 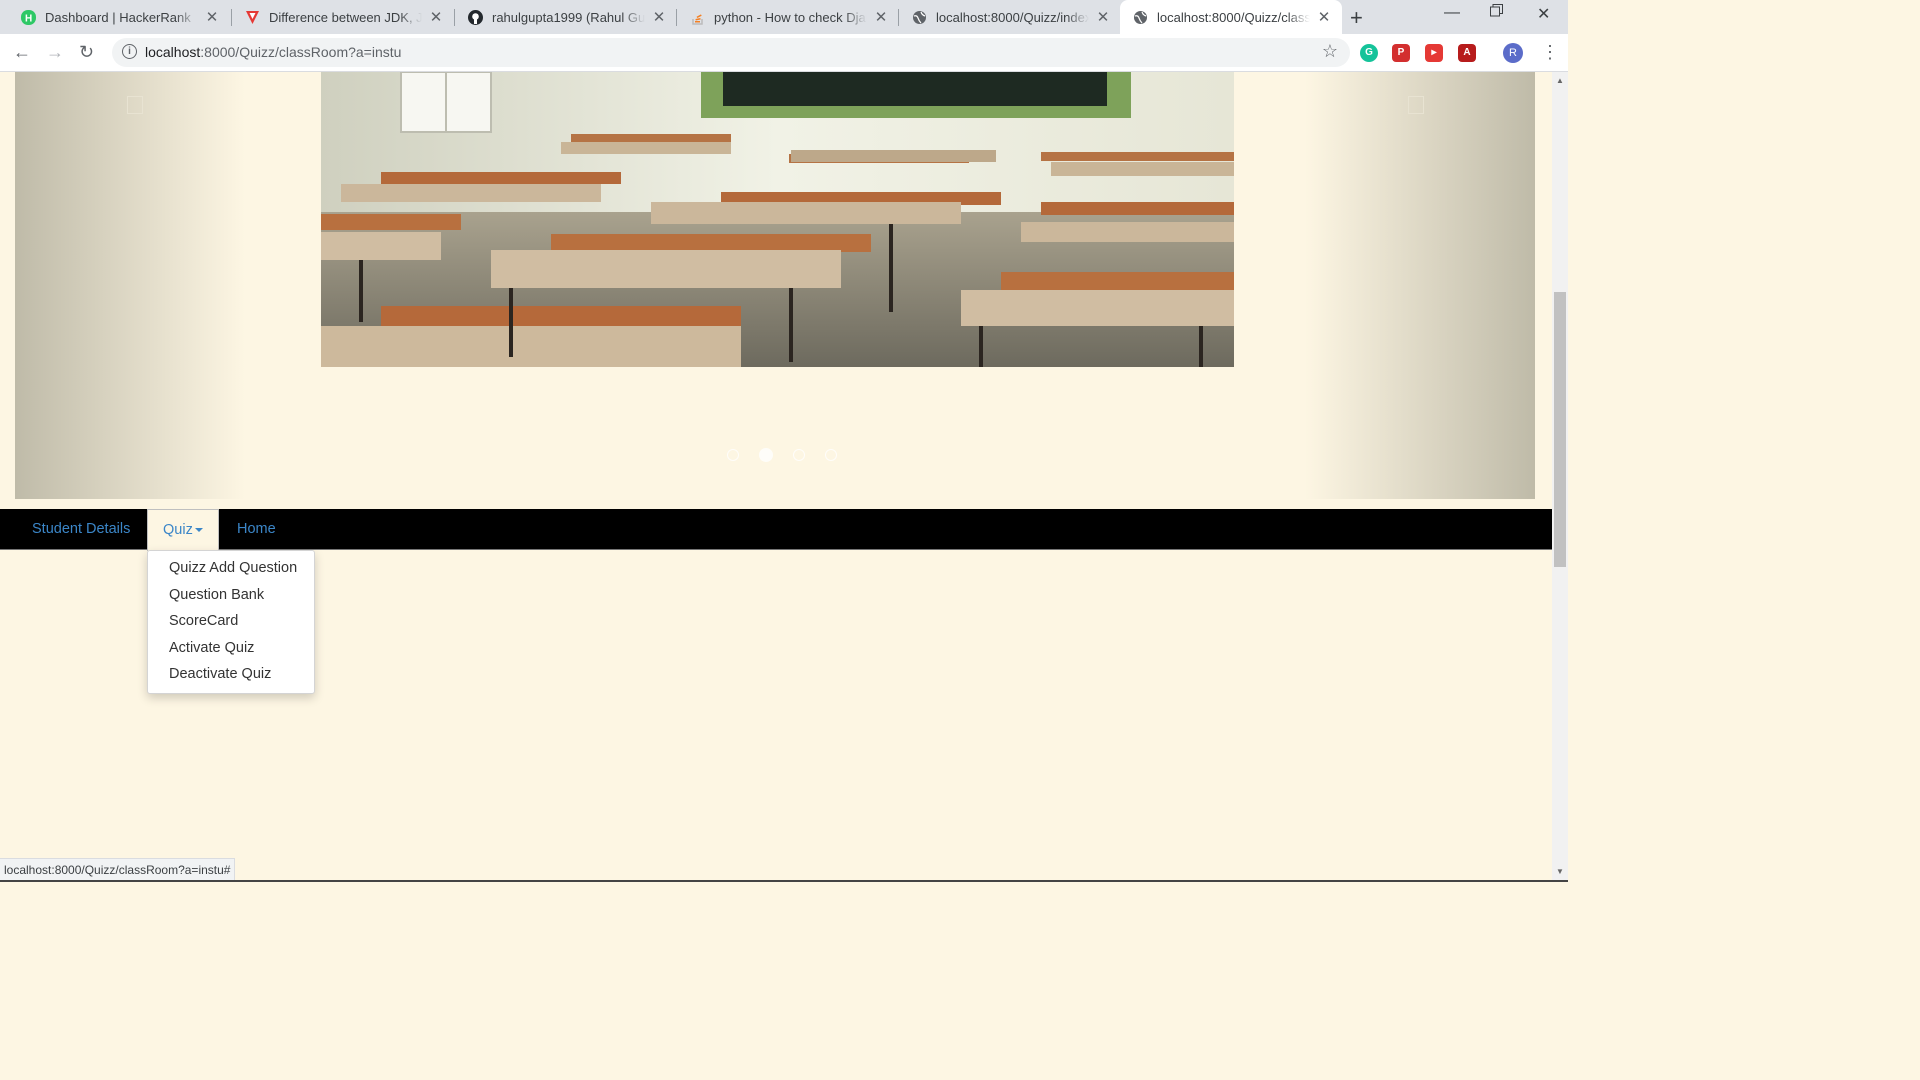 I want to click on caret-down-icon, so click(x=198, y=530).